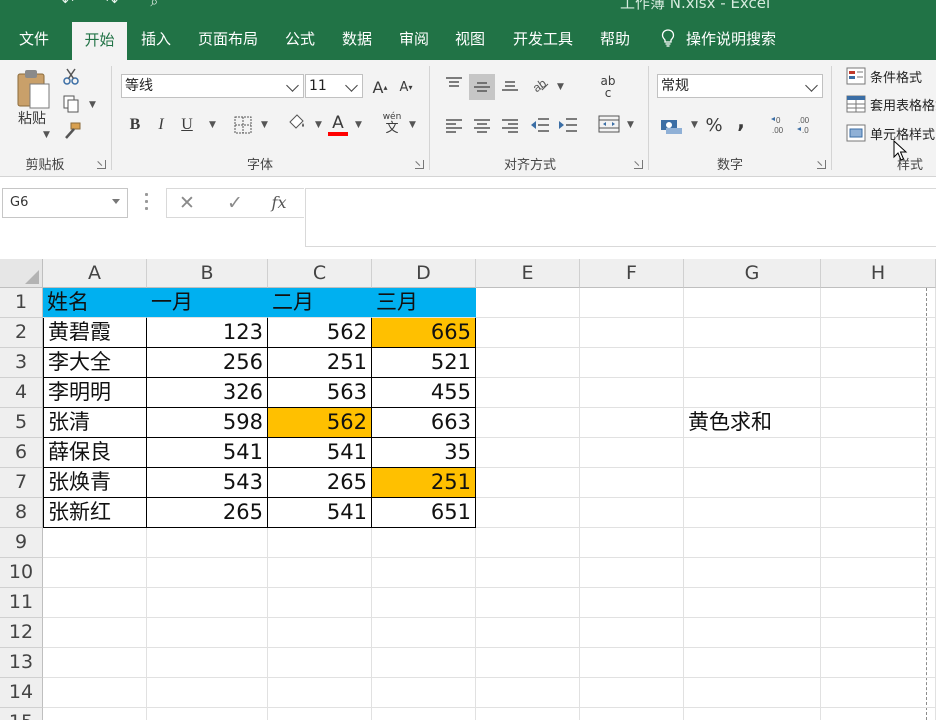 The width and height of the screenshot is (936, 720). I want to click on align-center-icon, so click(482, 126).